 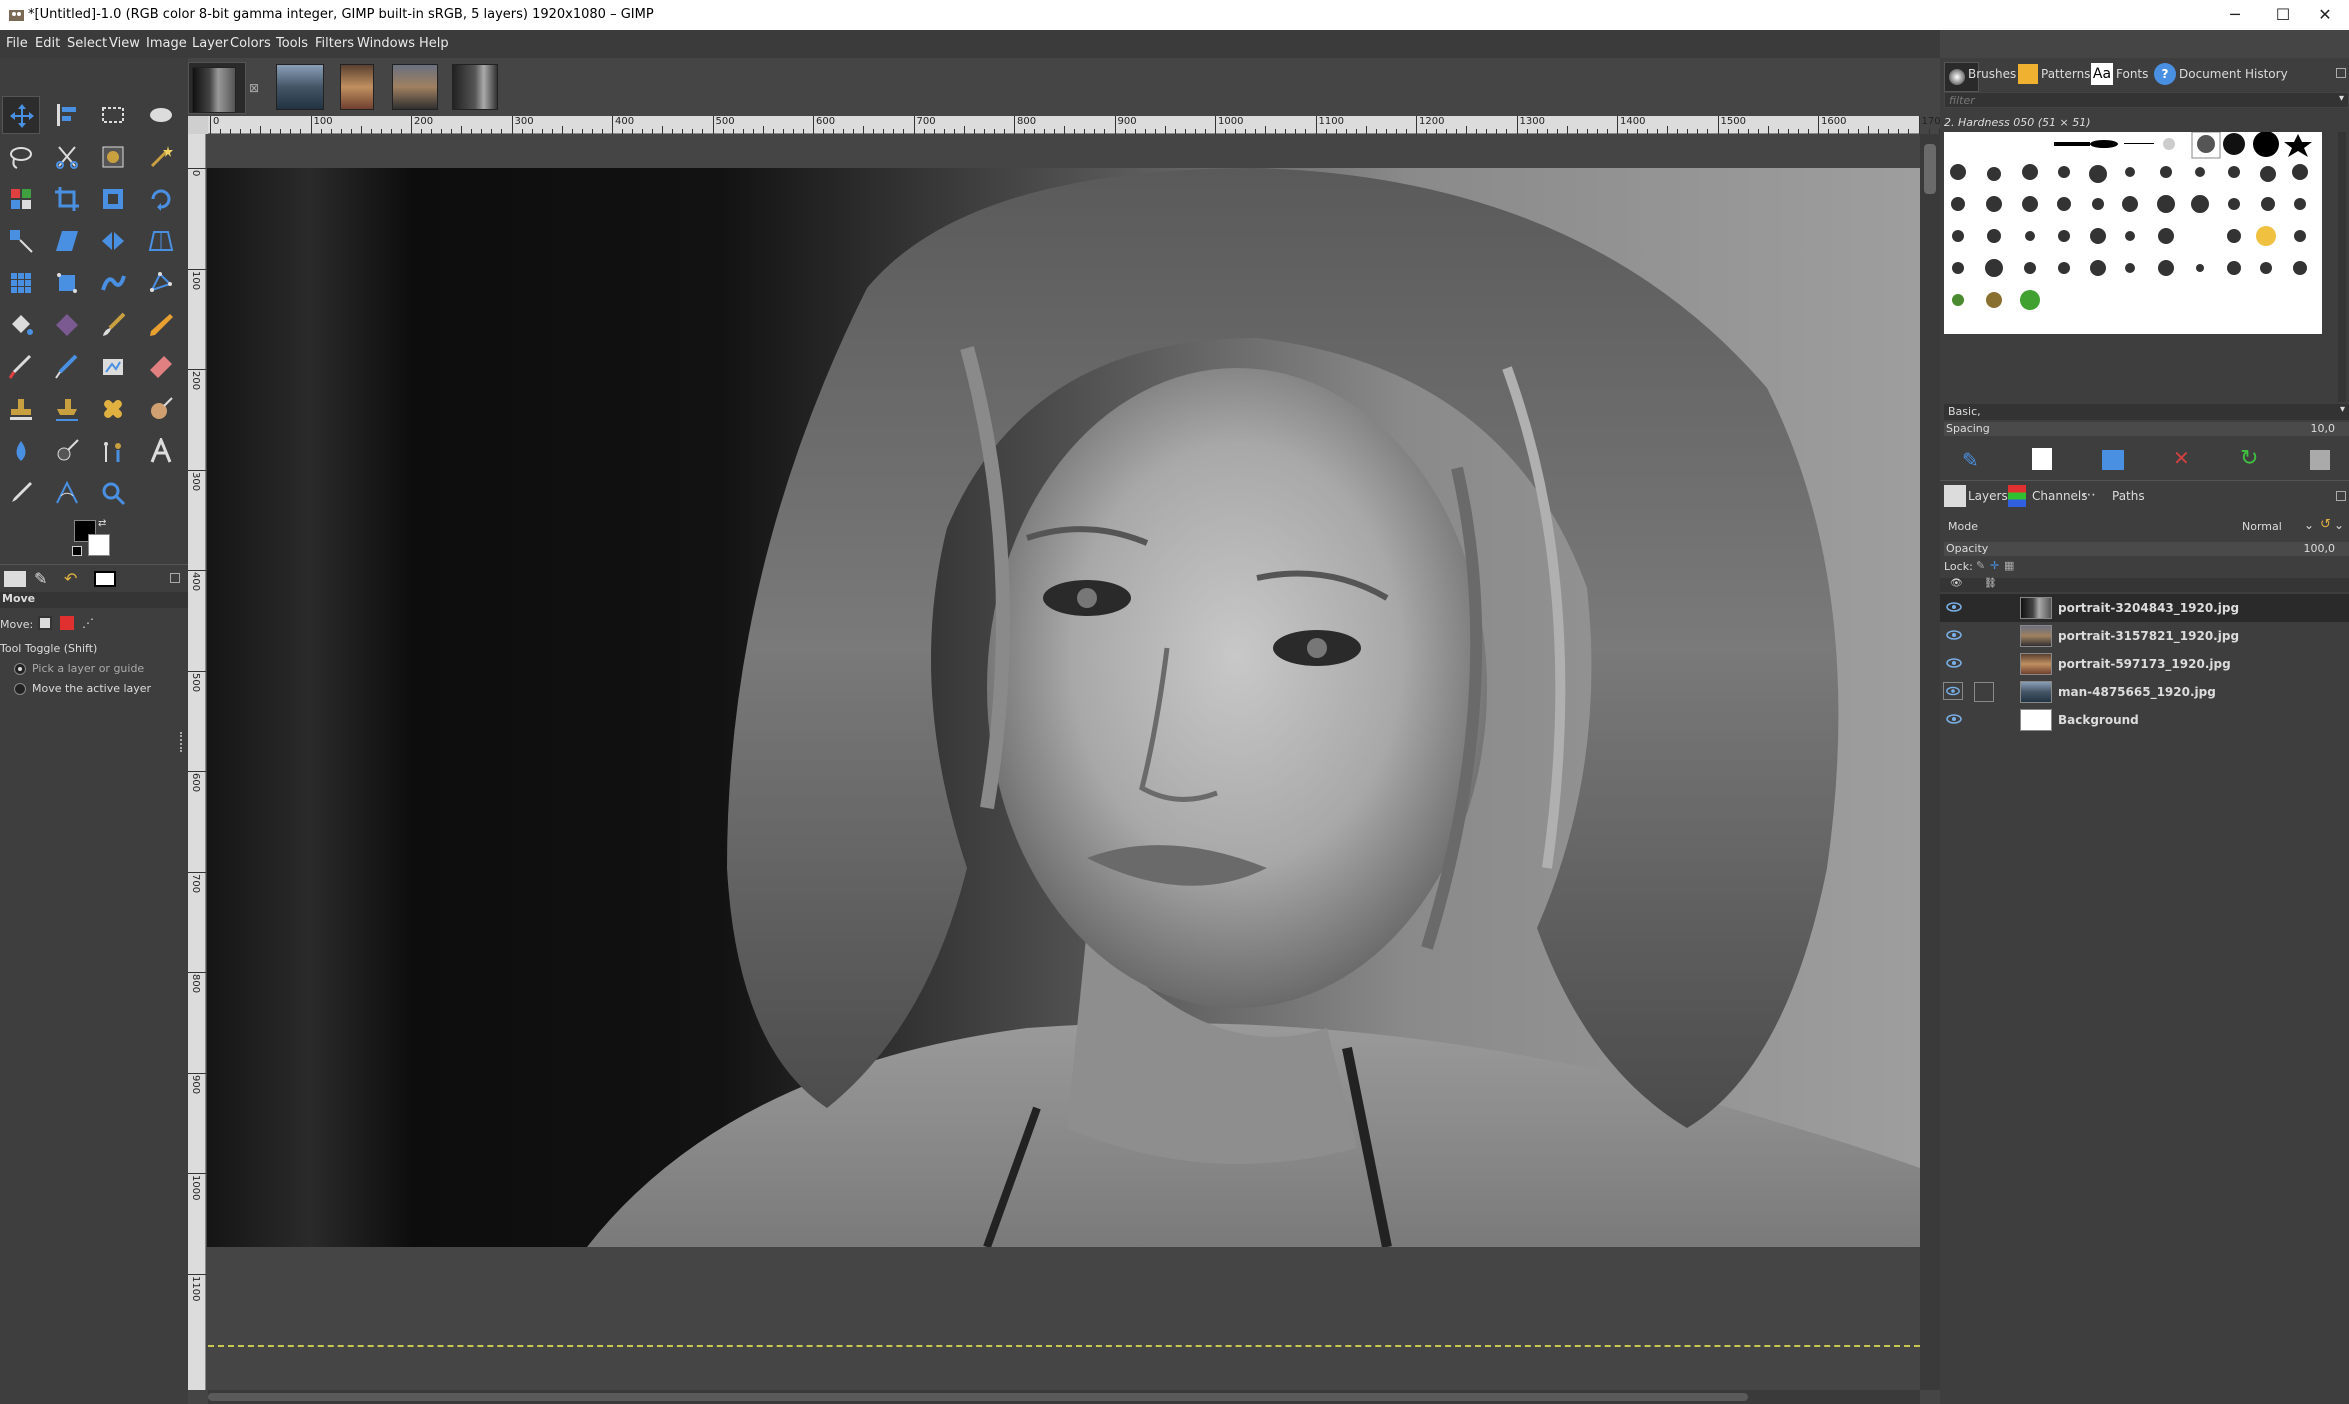 What do you see at coordinates (15, 579) in the screenshot?
I see `tool-options-tab-icon` at bounding box center [15, 579].